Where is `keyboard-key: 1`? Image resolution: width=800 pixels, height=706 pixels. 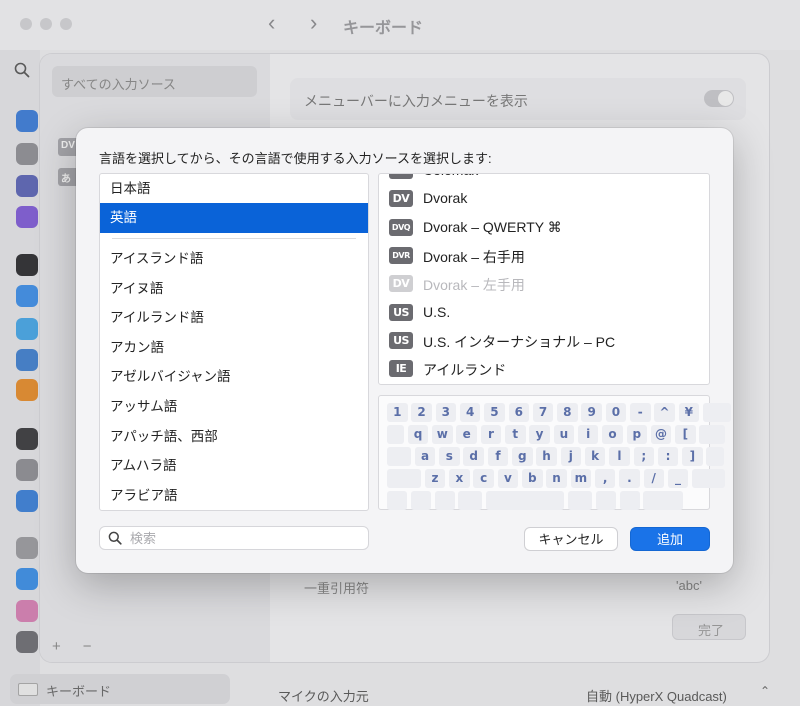 keyboard-key: 1 is located at coordinates (397, 412).